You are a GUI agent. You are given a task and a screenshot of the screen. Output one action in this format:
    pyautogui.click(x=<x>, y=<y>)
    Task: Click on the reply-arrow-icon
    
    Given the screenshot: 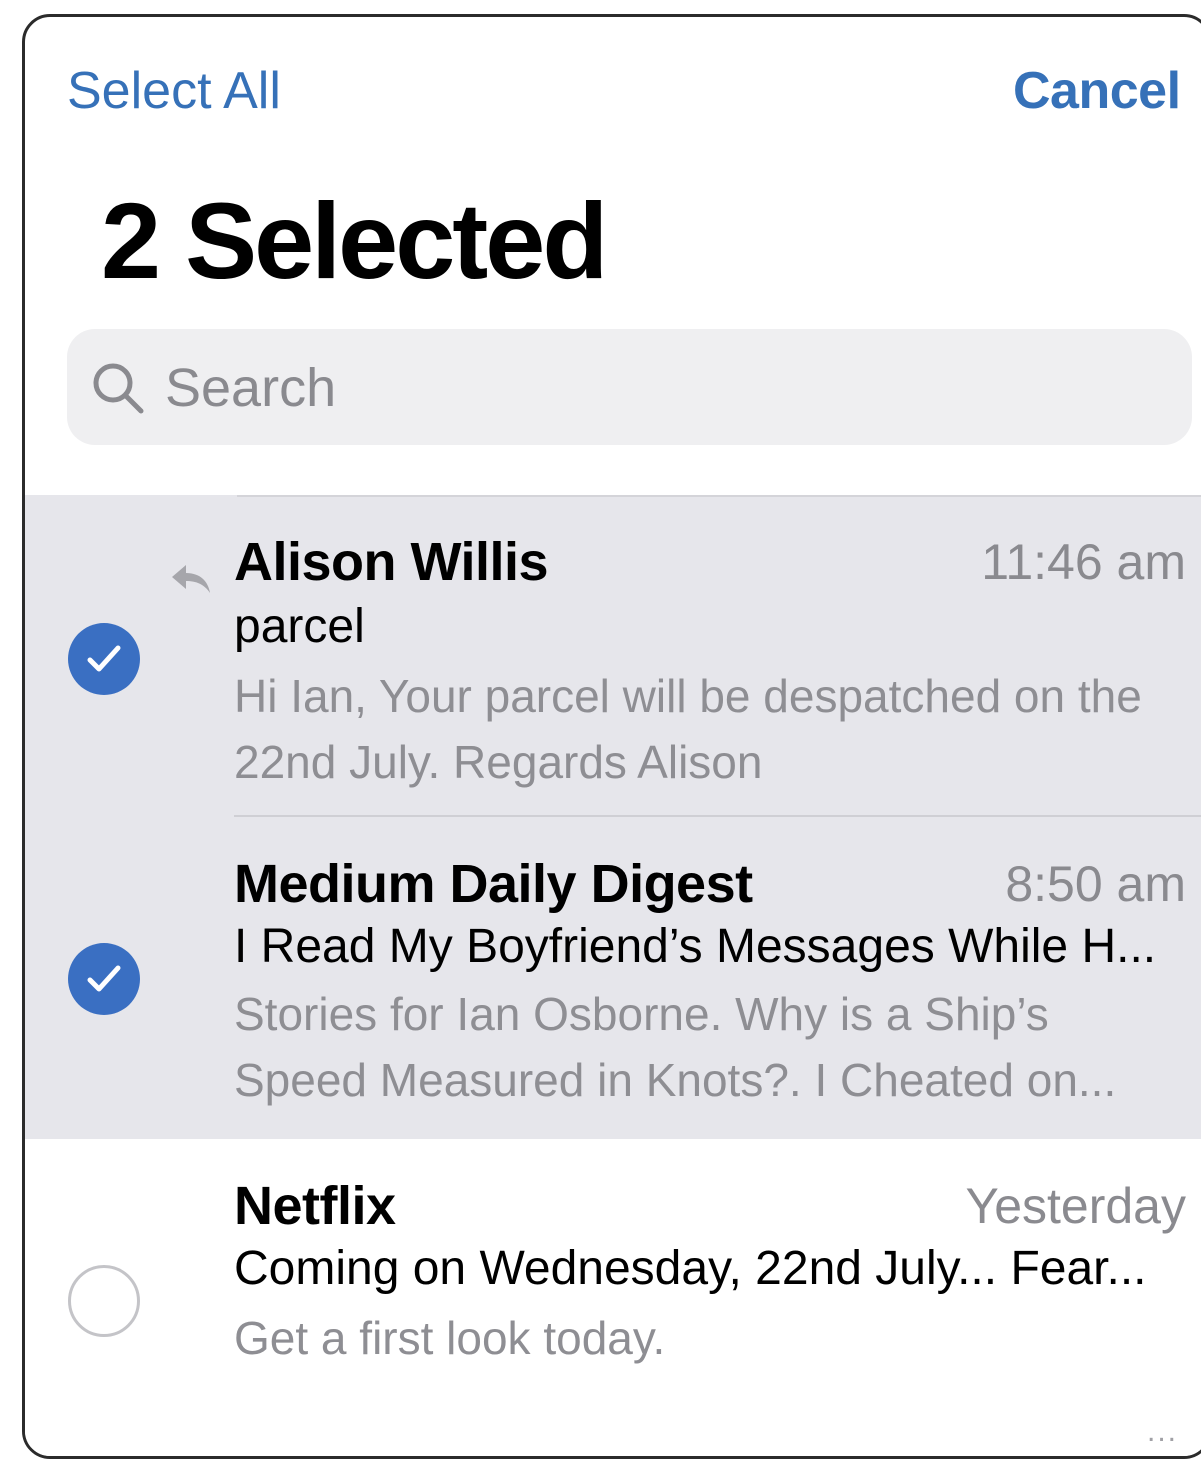 What is the action you would take?
    pyautogui.click(x=191, y=579)
    